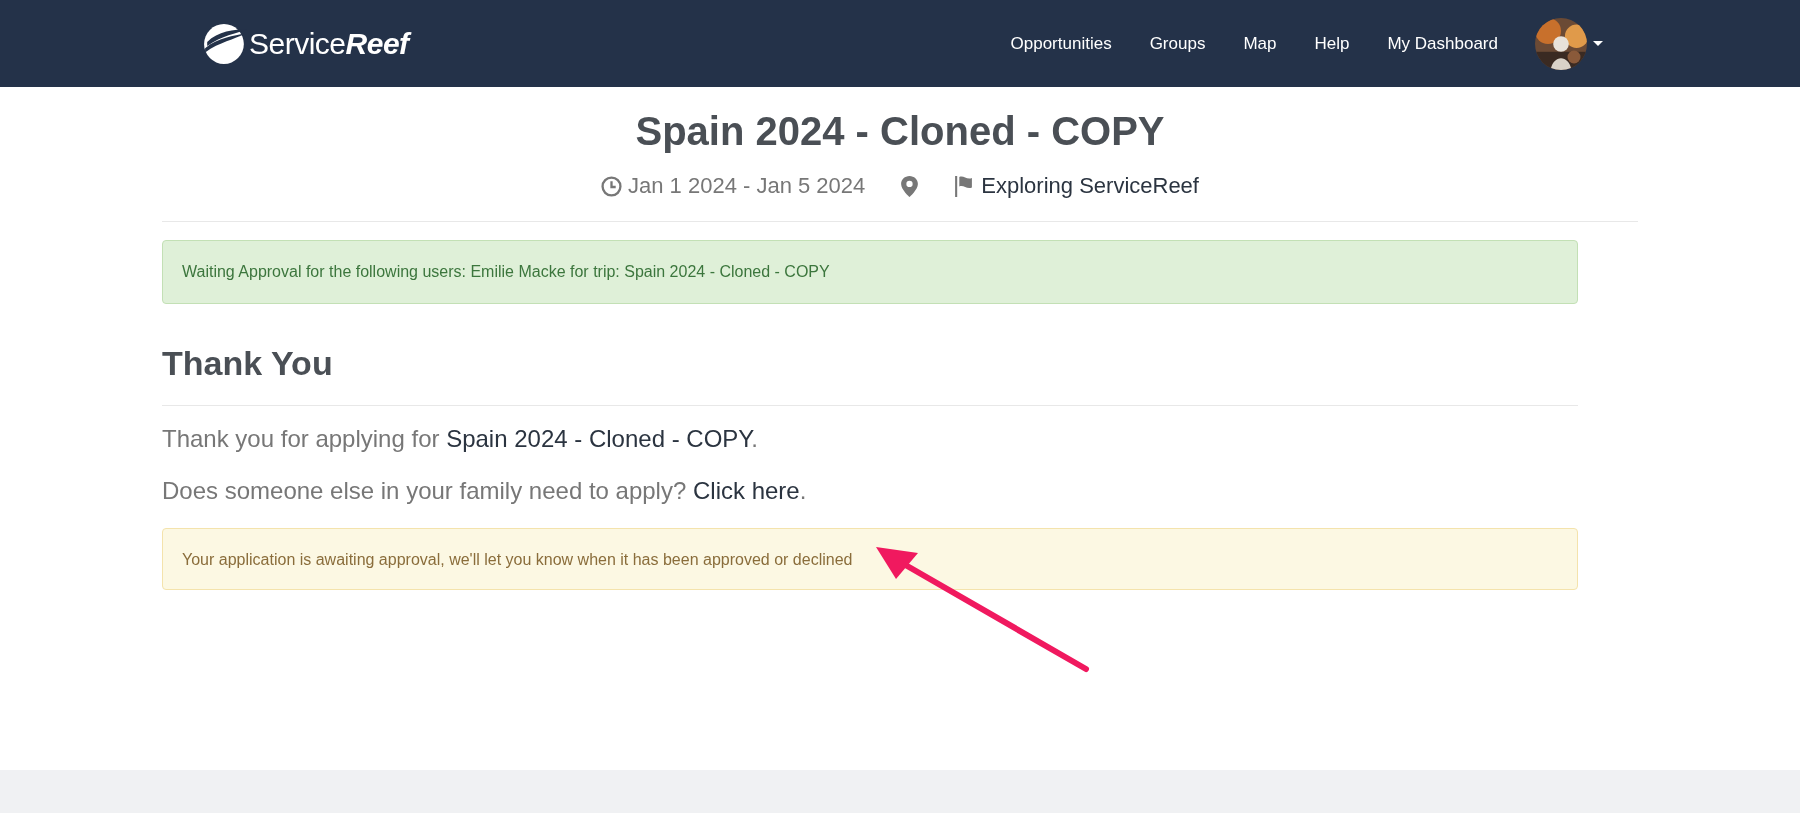  I want to click on nav-link: My Dashboard, so click(1442, 43).